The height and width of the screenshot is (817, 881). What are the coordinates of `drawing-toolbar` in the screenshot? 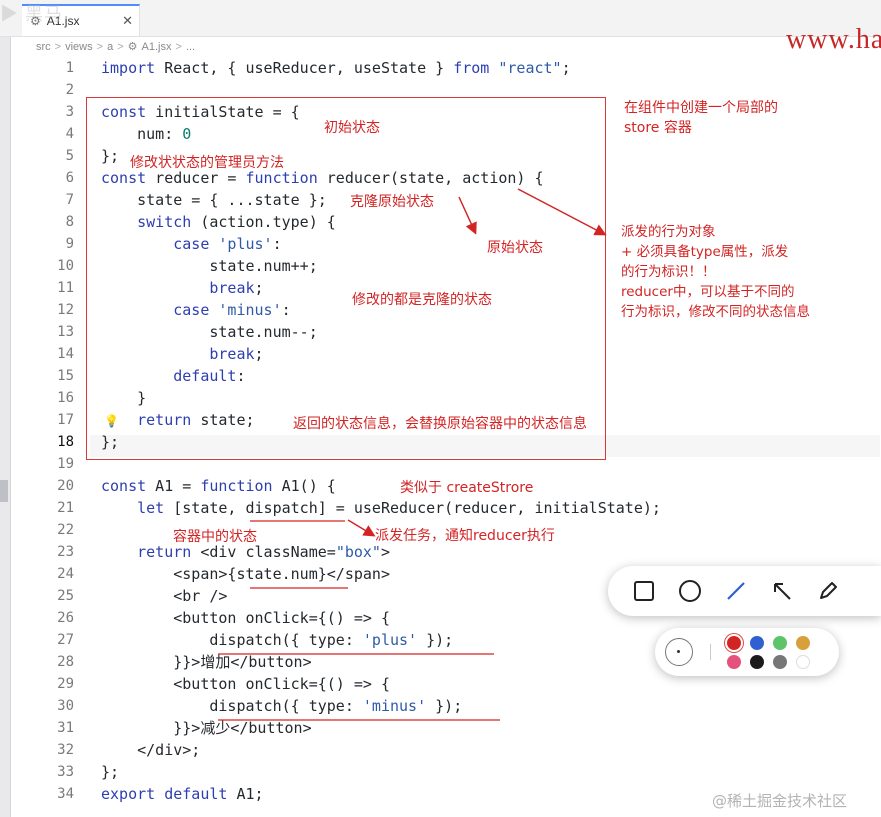 It's located at (744, 591).